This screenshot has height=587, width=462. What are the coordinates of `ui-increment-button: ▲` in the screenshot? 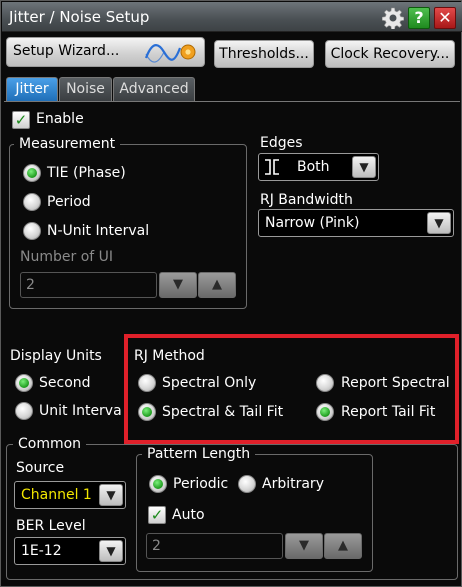 It's located at (217, 285).